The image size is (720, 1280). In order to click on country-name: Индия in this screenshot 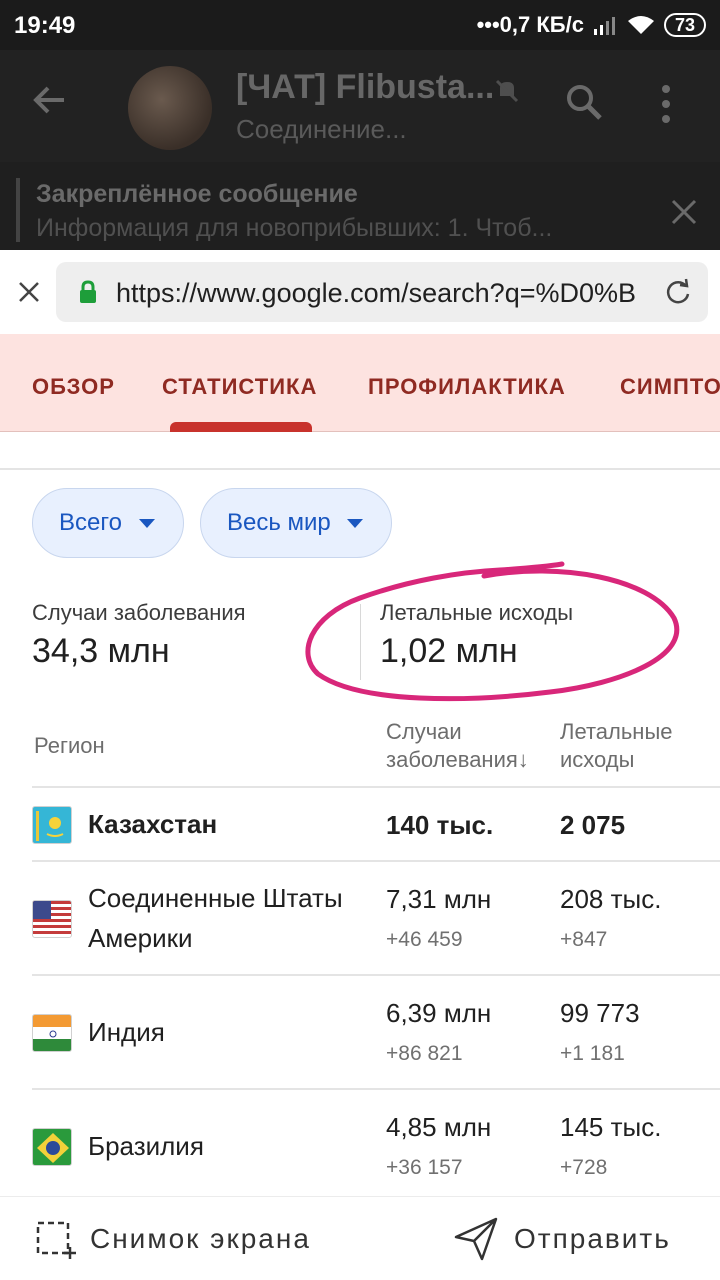, I will do `click(126, 1032)`.